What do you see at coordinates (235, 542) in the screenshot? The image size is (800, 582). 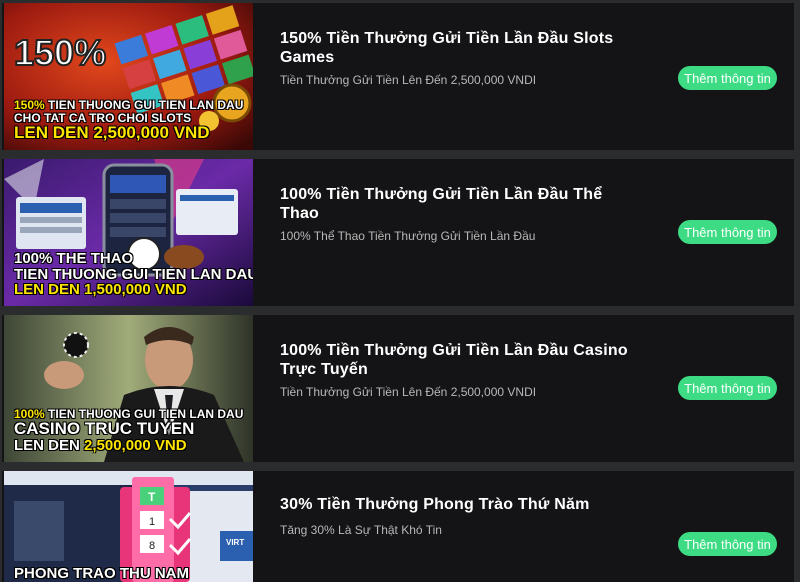 I see `thursday-side-label: VIRT` at bounding box center [235, 542].